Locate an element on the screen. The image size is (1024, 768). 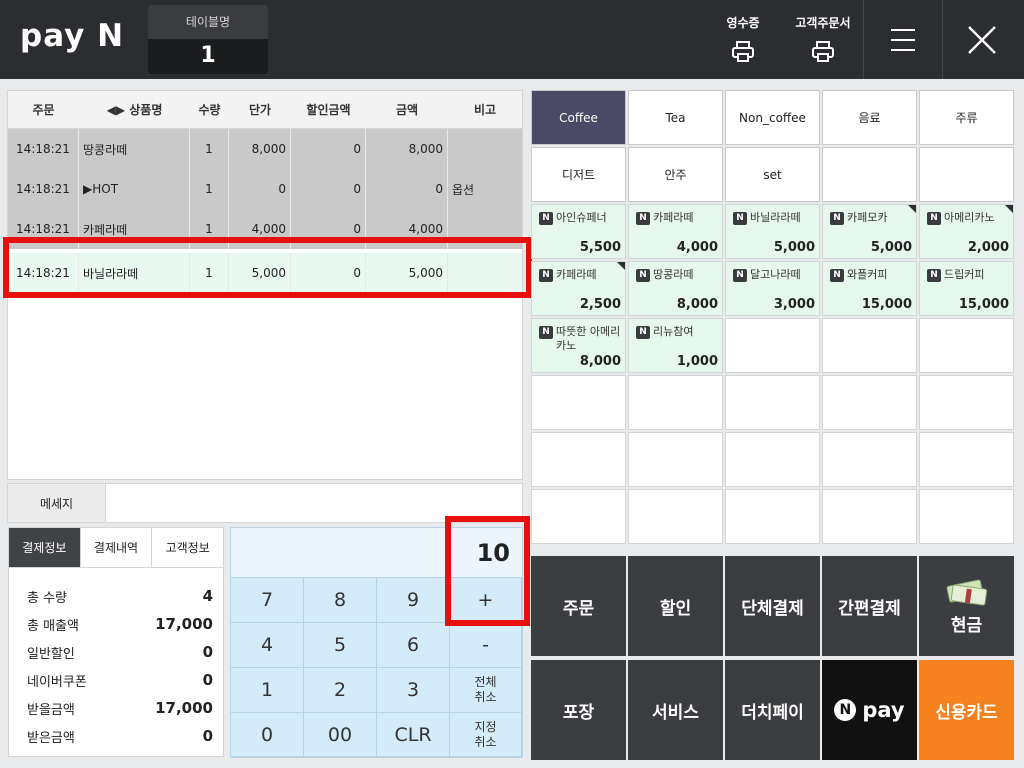
top-bar: pay N 테이블명 1 영수증 고객주문서 is located at coordinates (512, 39).